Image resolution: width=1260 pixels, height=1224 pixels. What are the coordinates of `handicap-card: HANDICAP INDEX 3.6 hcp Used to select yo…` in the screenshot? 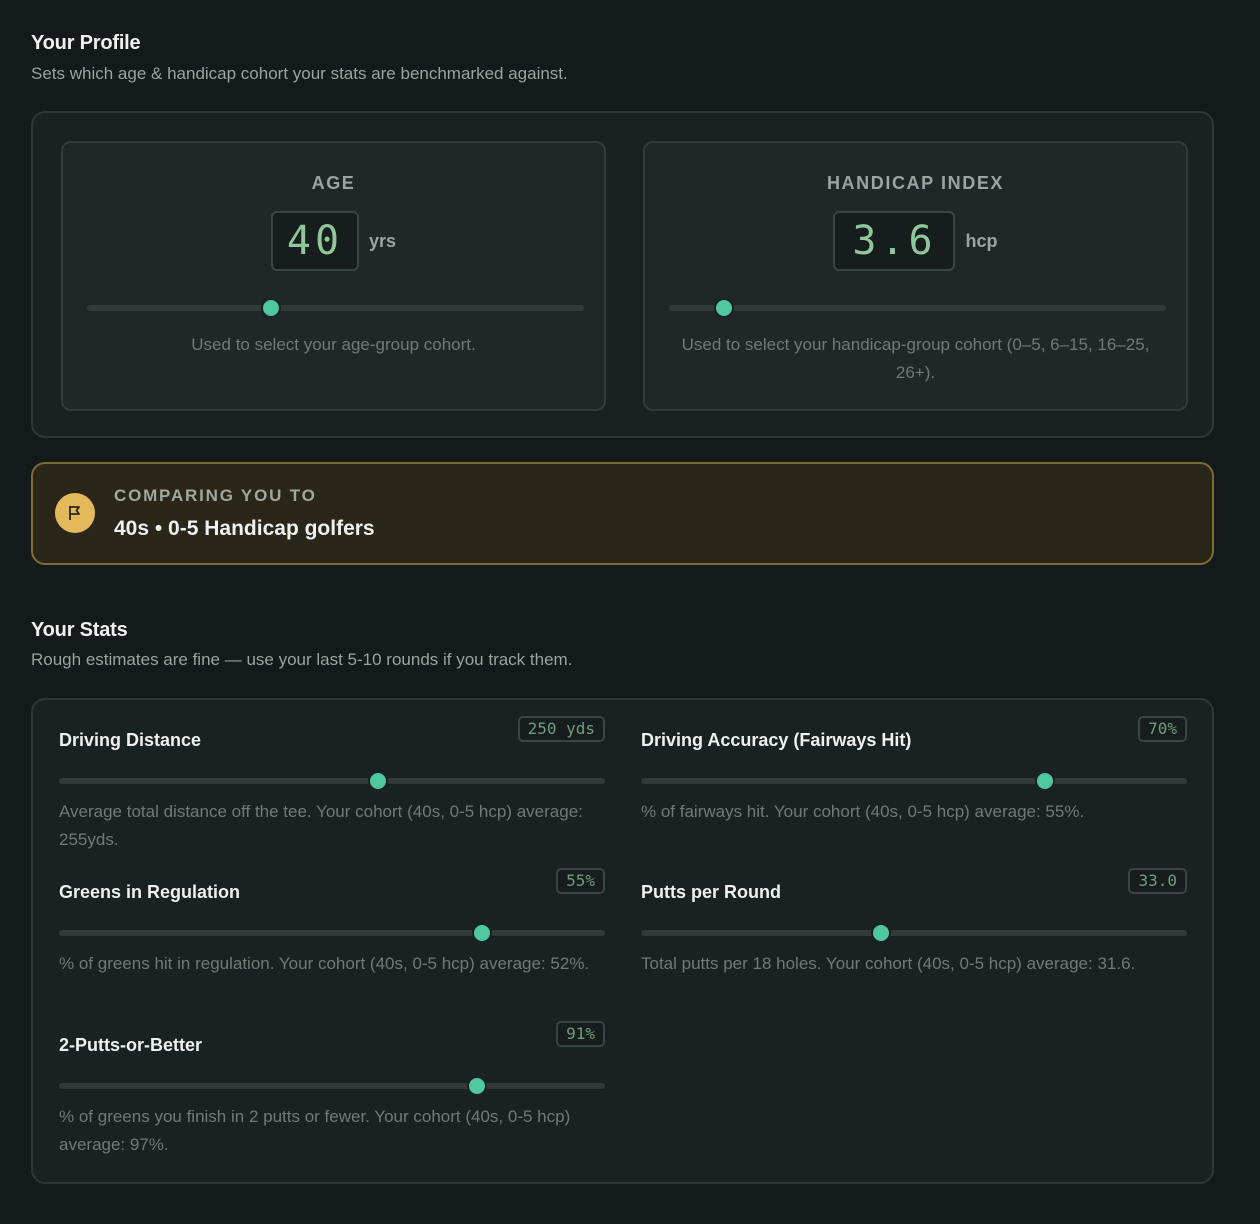 It's located at (915, 276).